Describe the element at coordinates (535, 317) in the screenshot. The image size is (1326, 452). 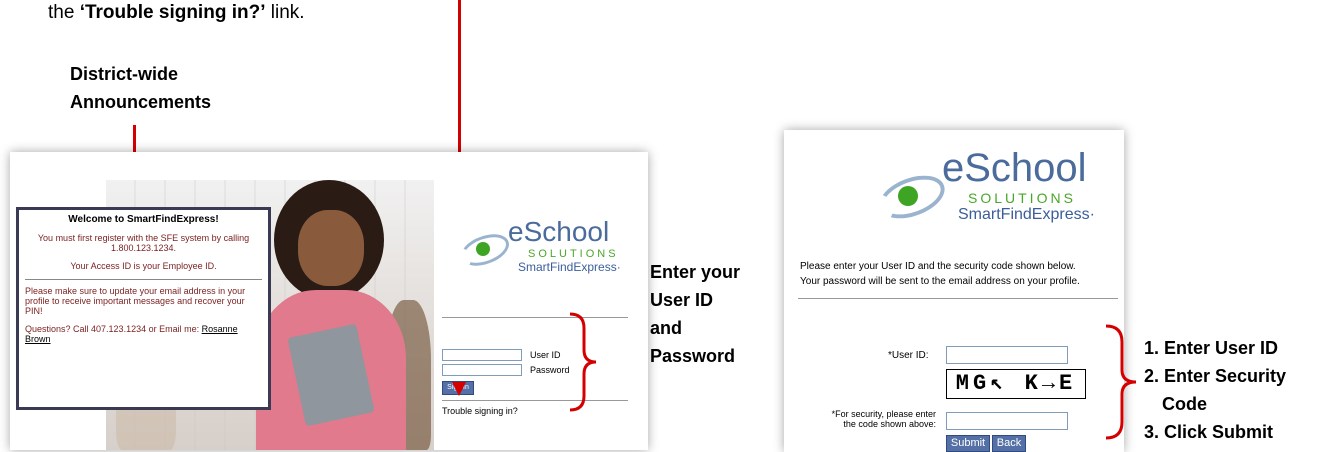
I see `login-divider-top` at that location.